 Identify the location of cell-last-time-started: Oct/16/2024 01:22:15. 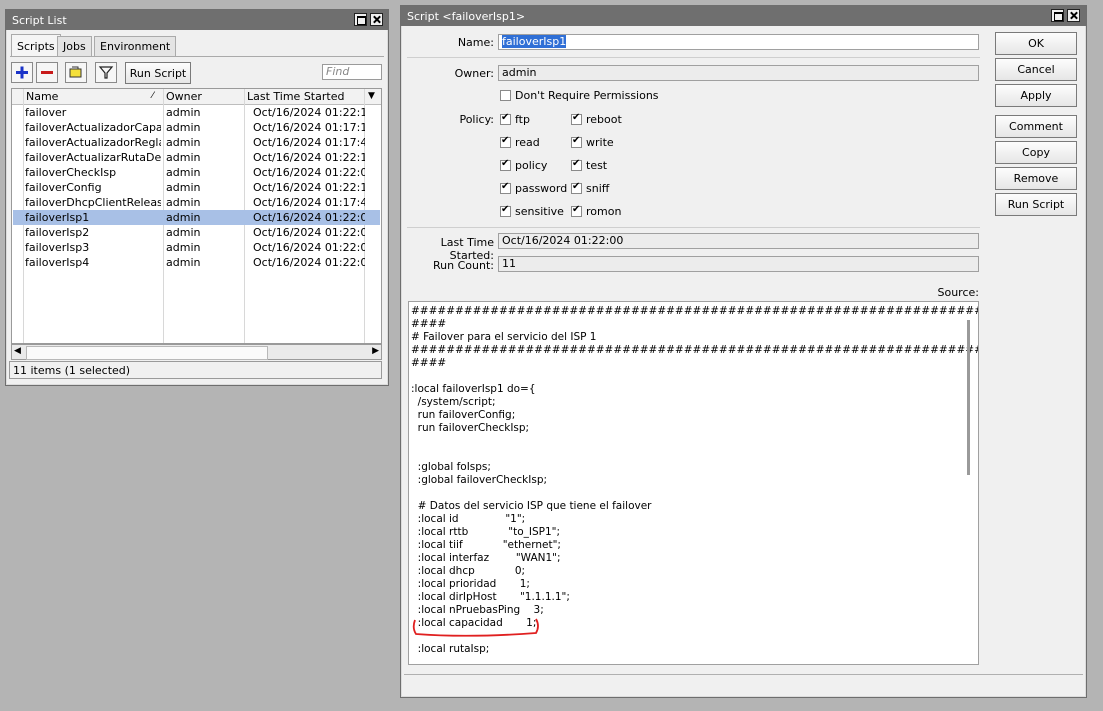
(309, 112).